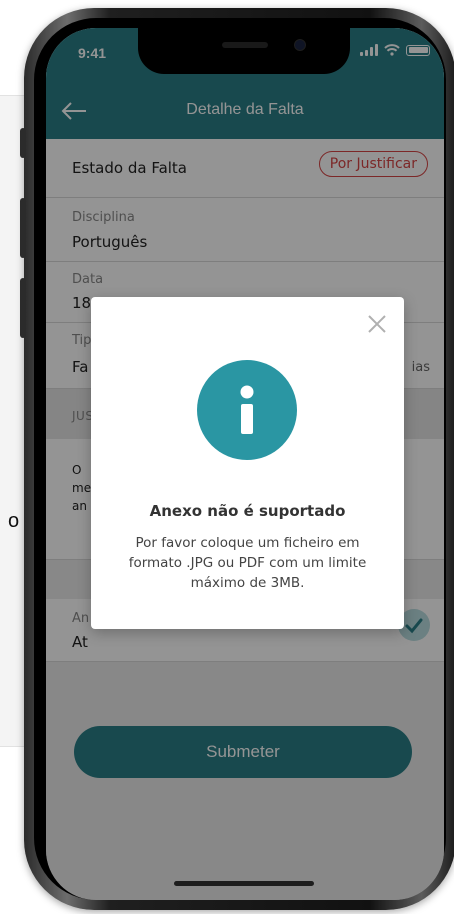  I want to click on volume-up-button, so click(23, 228).